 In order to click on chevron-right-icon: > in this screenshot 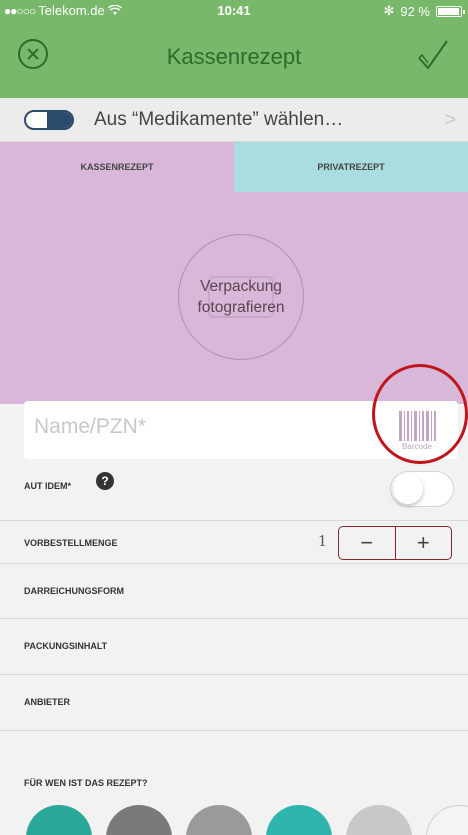, I will do `click(450, 120)`.